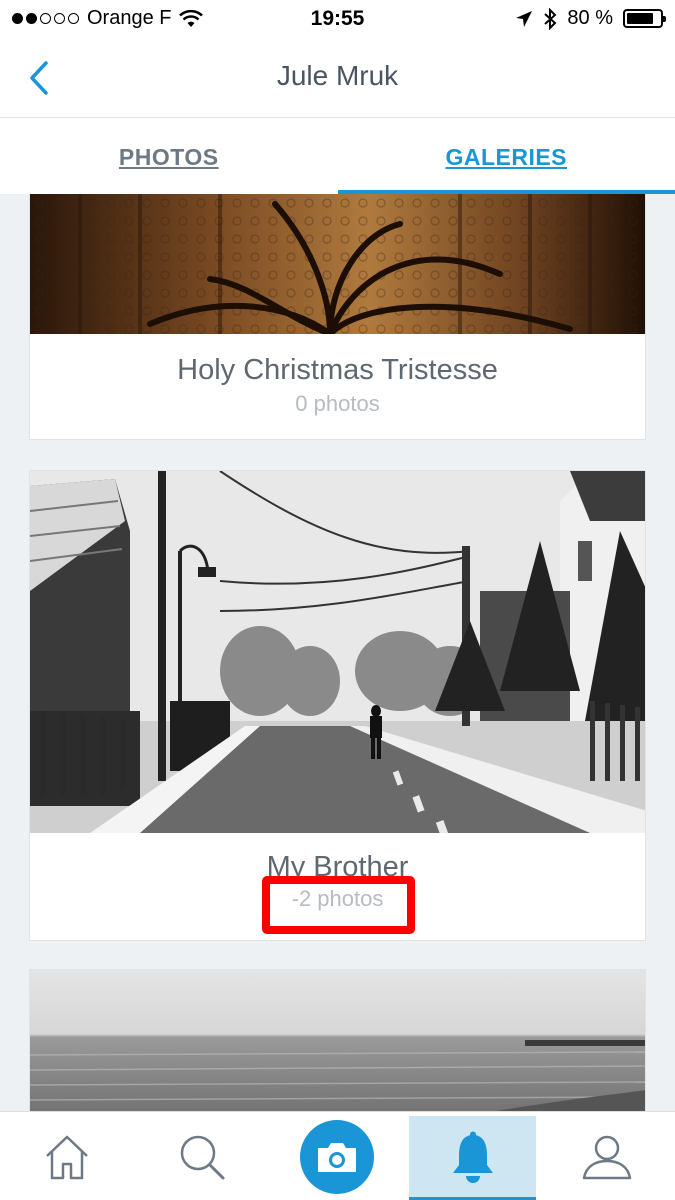 The height and width of the screenshot is (1200, 675). I want to click on profile-icon, so click(607, 1157).